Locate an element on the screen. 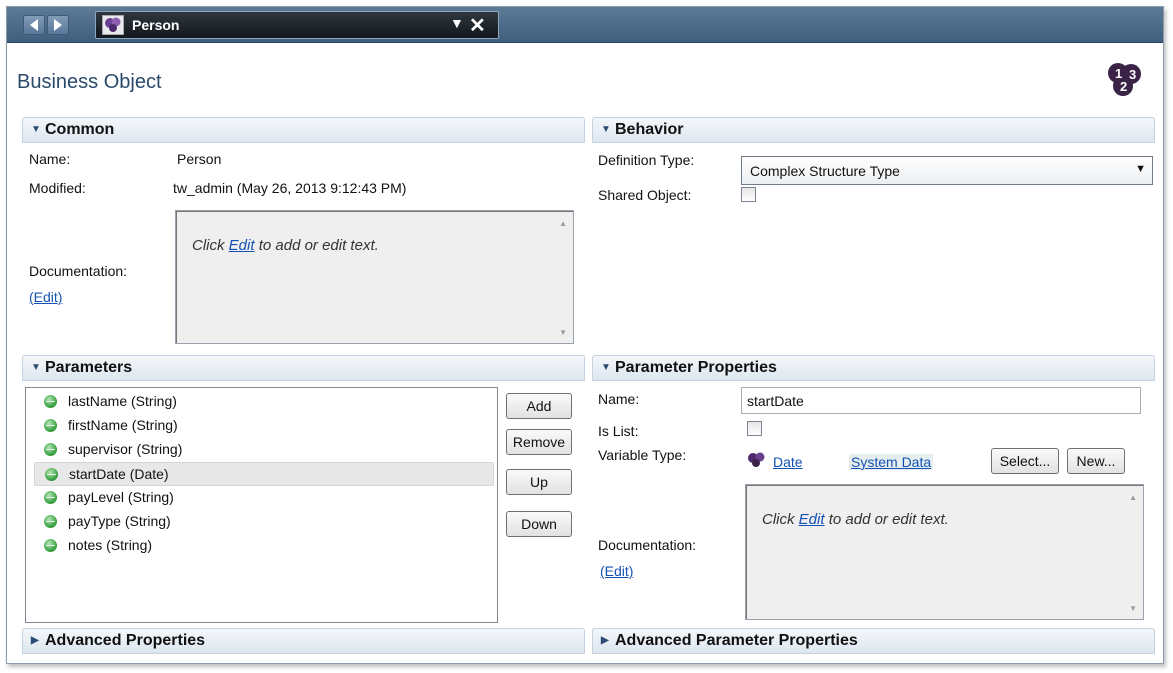 This screenshot has width=1173, height=673. list-item: firstName (String) is located at coordinates (264, 426).